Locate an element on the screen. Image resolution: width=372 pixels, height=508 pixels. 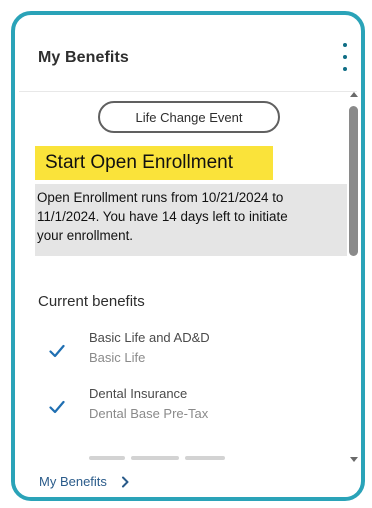
benefit-item-partial is located at coordinates (180, 454).